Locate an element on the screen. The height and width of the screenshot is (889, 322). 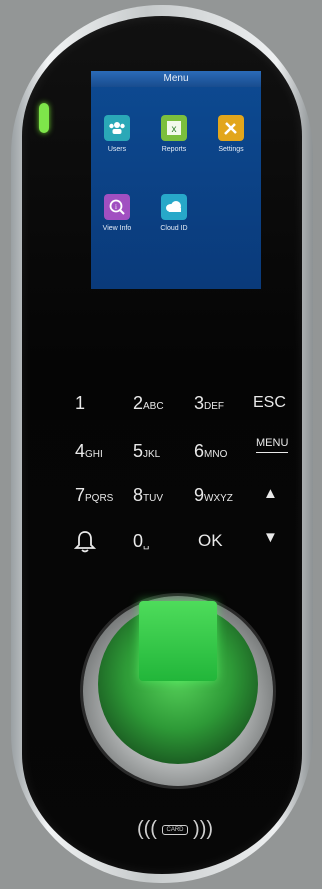
fingerprint-scanner is located at coordinates (178, 641).